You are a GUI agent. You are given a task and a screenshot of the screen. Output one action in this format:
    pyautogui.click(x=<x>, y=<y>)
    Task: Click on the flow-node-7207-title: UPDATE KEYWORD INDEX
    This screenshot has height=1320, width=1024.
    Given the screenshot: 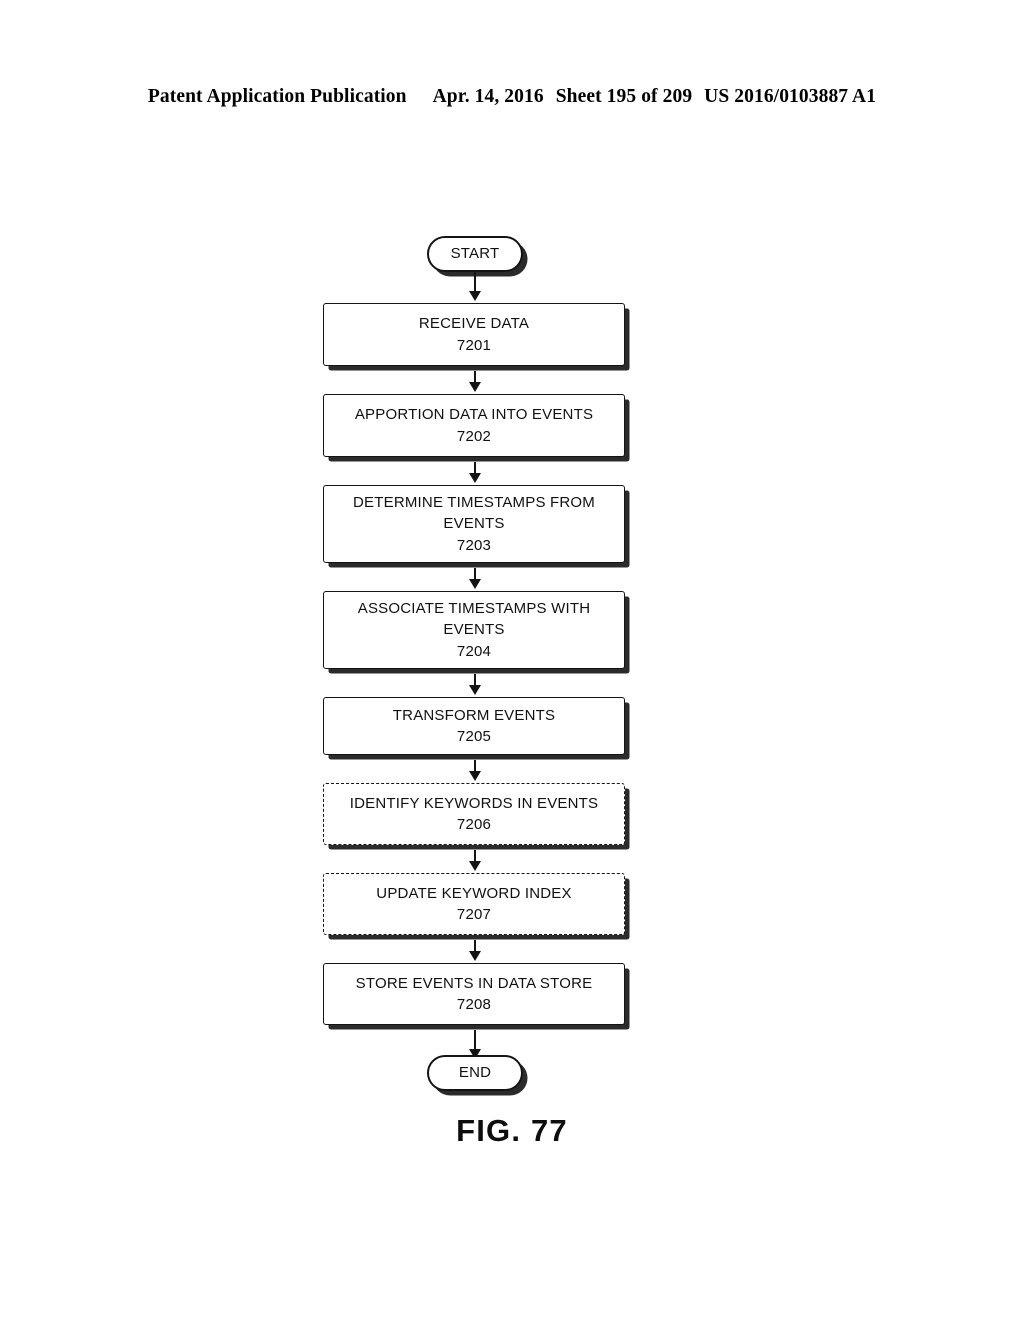 What is the action you would take?
    pyautogui.click(x=474, y=893)
    